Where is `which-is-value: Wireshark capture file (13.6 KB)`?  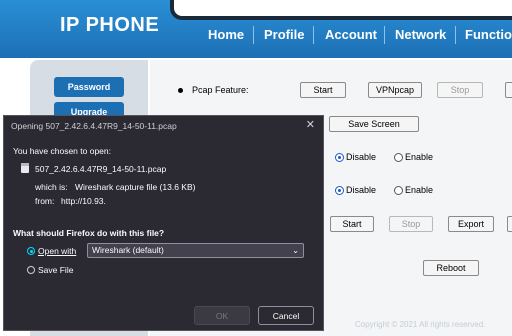 which-is-value: Wireshark capture file (13.6 KB) is located at coordinates (135, 187).